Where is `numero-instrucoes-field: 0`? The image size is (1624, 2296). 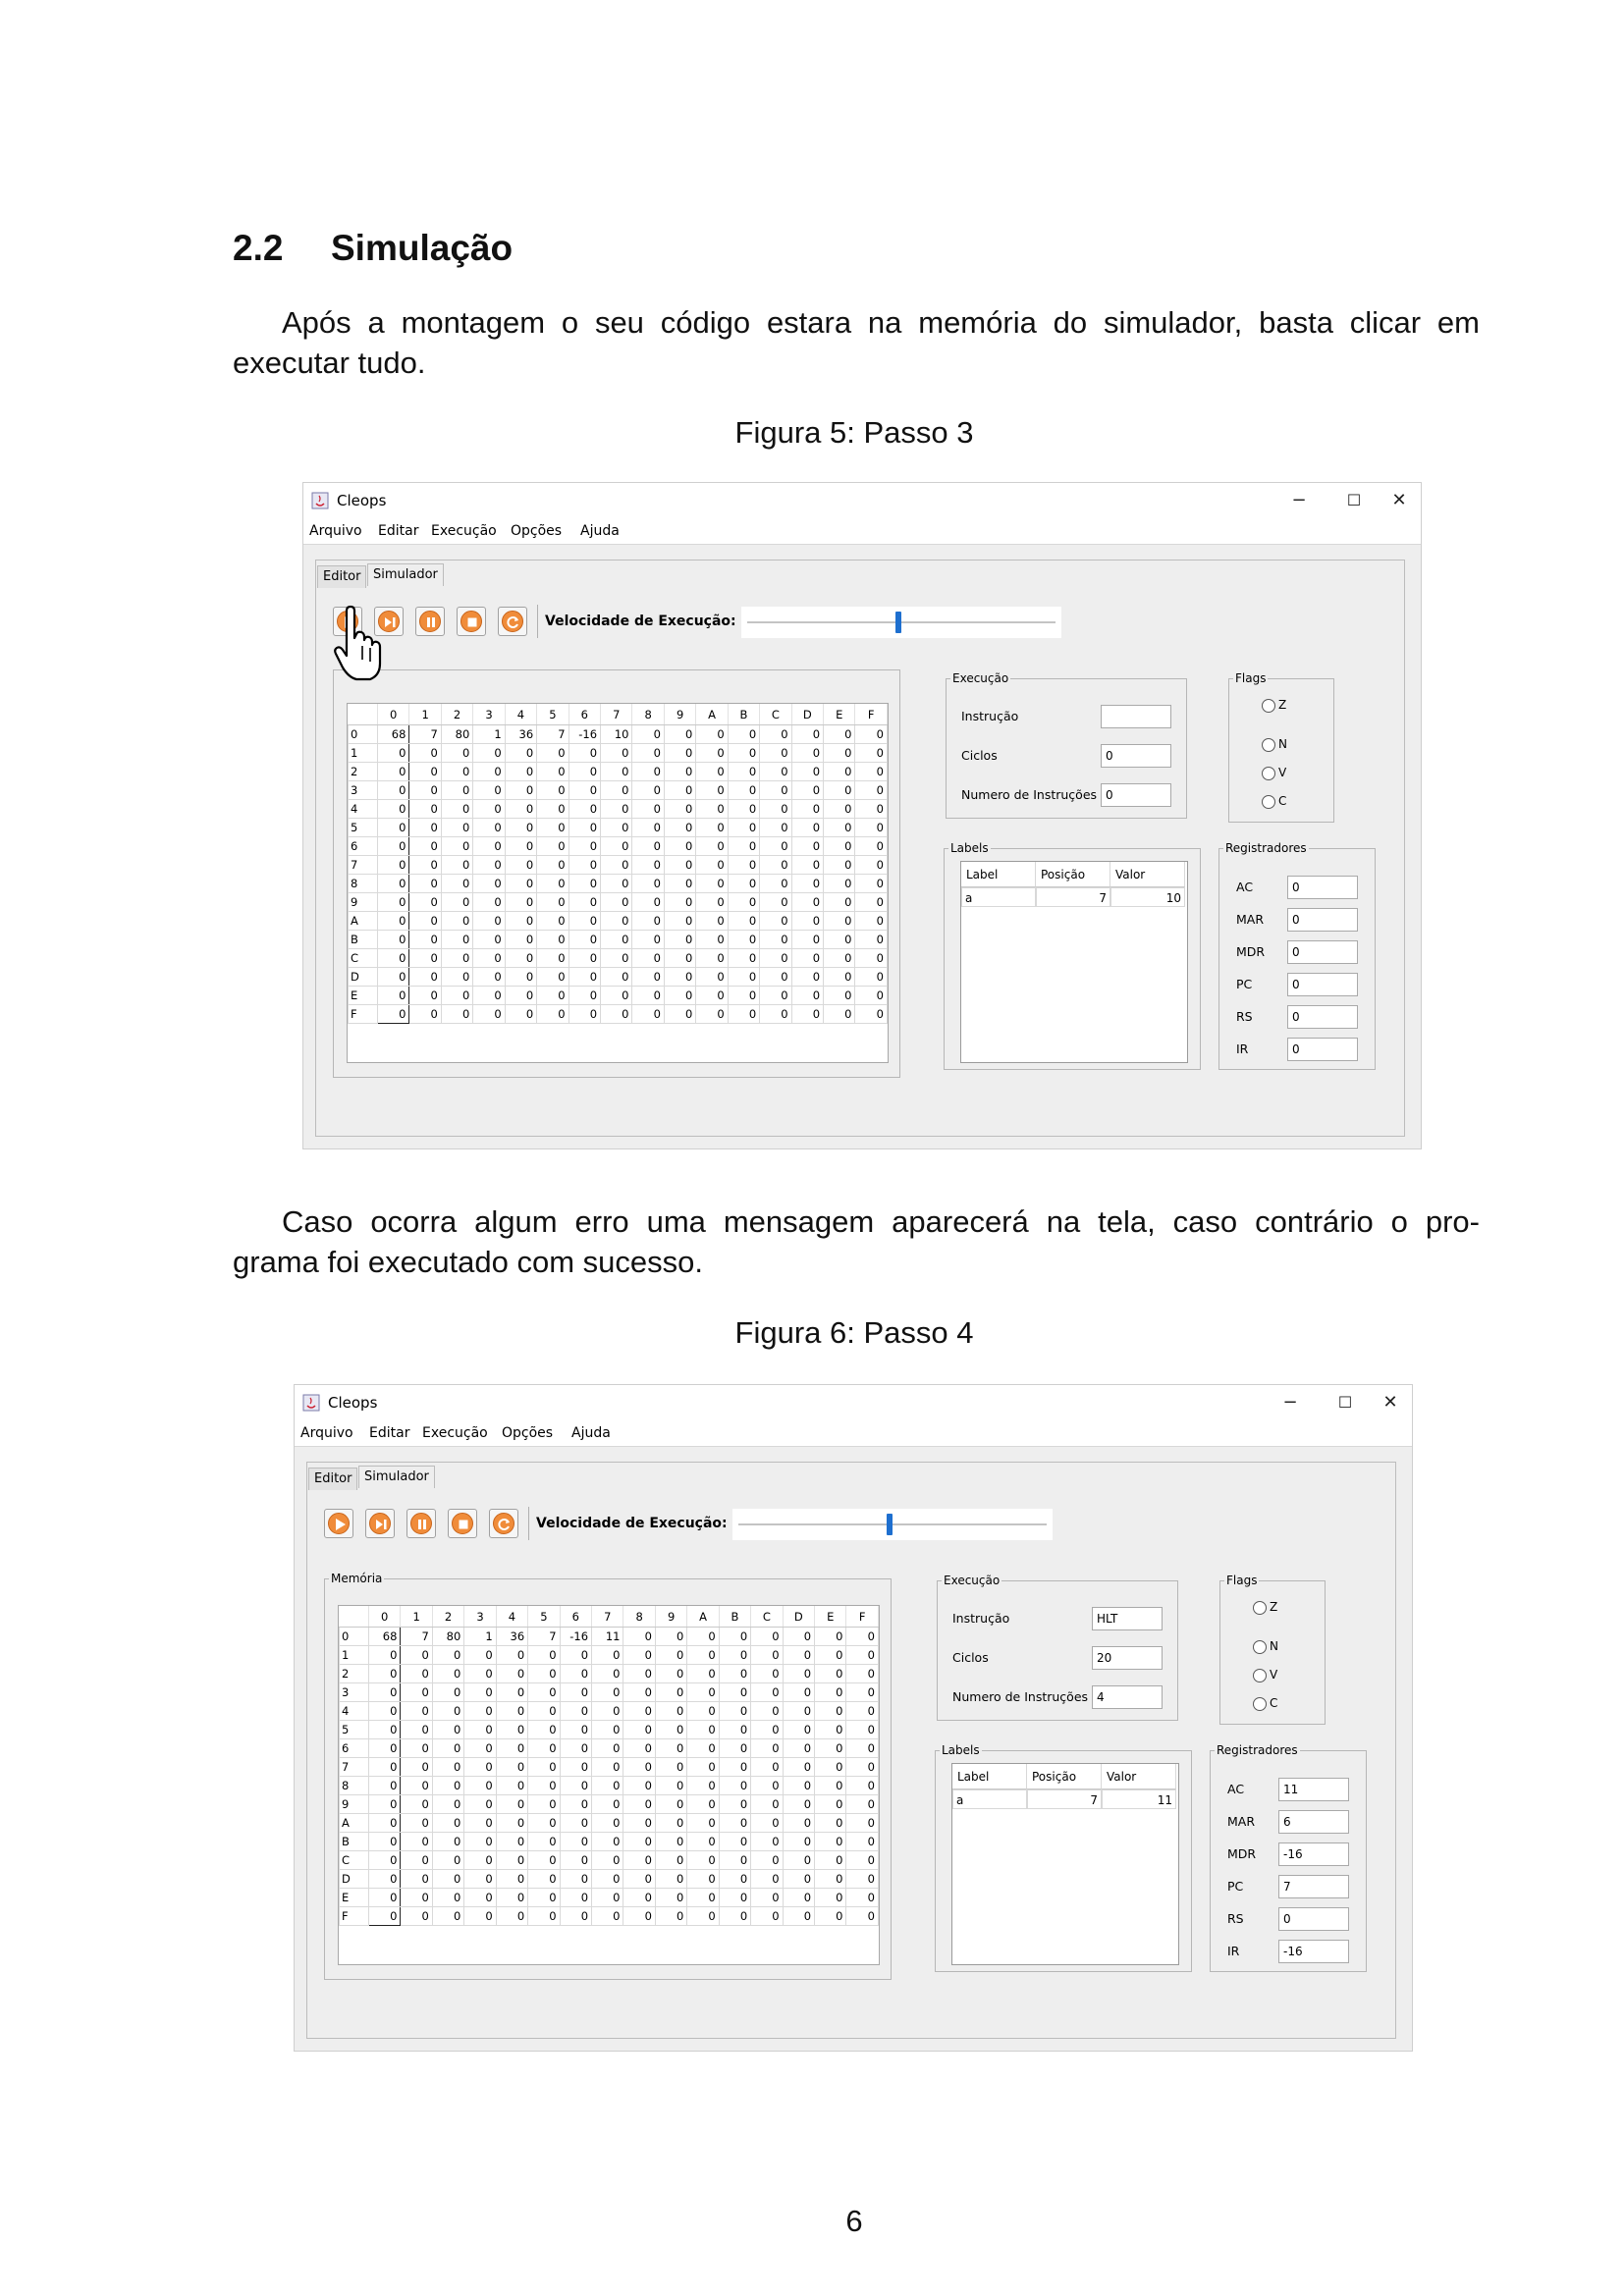 numero-instrucoes-field: 0 is located at coordinates (1136, 795).